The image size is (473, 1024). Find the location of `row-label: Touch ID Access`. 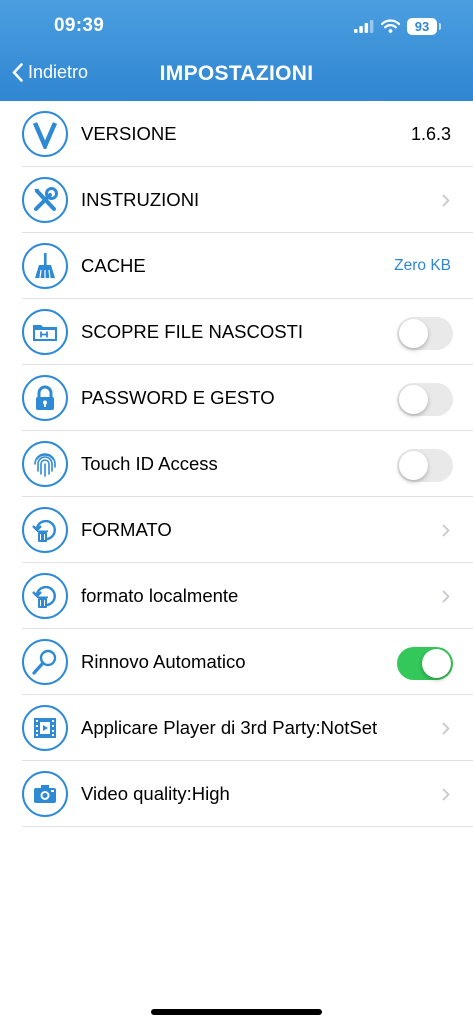

row-label: Touch ID Access is located at coordinates (149, 463).